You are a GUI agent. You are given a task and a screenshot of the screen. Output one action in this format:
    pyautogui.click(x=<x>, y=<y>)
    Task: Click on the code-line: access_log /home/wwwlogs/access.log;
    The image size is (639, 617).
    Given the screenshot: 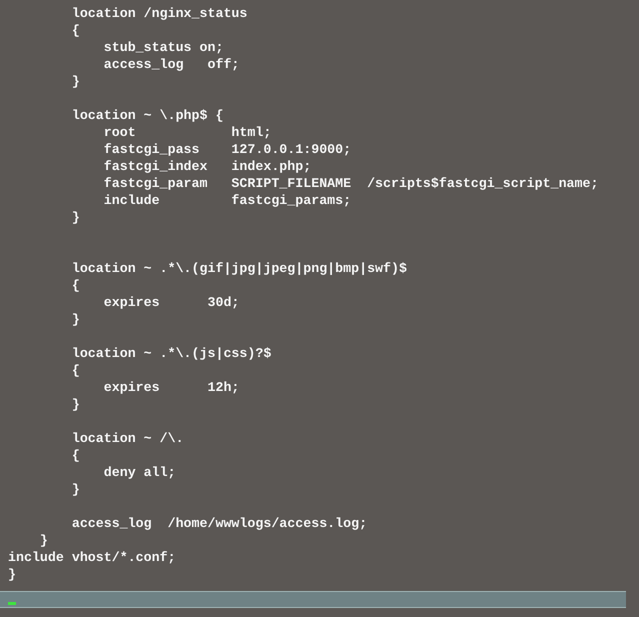 What is the action you would take?
    pyautogui.click(x=219, y=523)
    